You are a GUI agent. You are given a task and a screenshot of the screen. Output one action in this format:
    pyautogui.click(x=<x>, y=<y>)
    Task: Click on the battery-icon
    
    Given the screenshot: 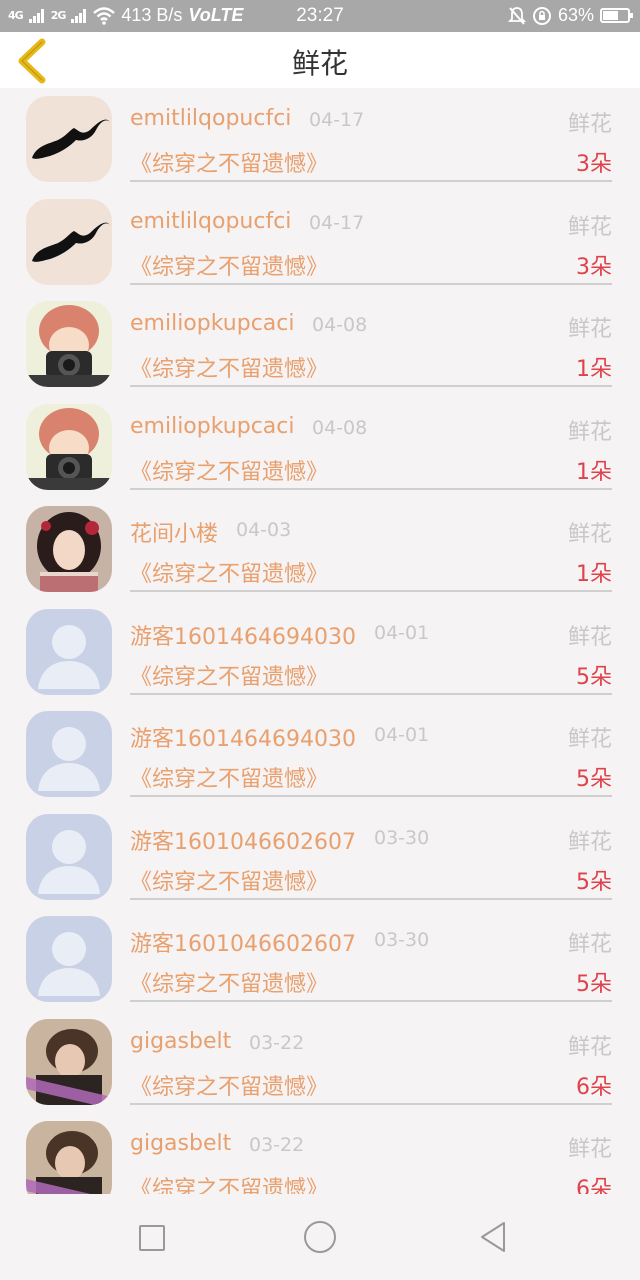 What is the action you would take?
    pyautogui.click(x=616, y=15)
    